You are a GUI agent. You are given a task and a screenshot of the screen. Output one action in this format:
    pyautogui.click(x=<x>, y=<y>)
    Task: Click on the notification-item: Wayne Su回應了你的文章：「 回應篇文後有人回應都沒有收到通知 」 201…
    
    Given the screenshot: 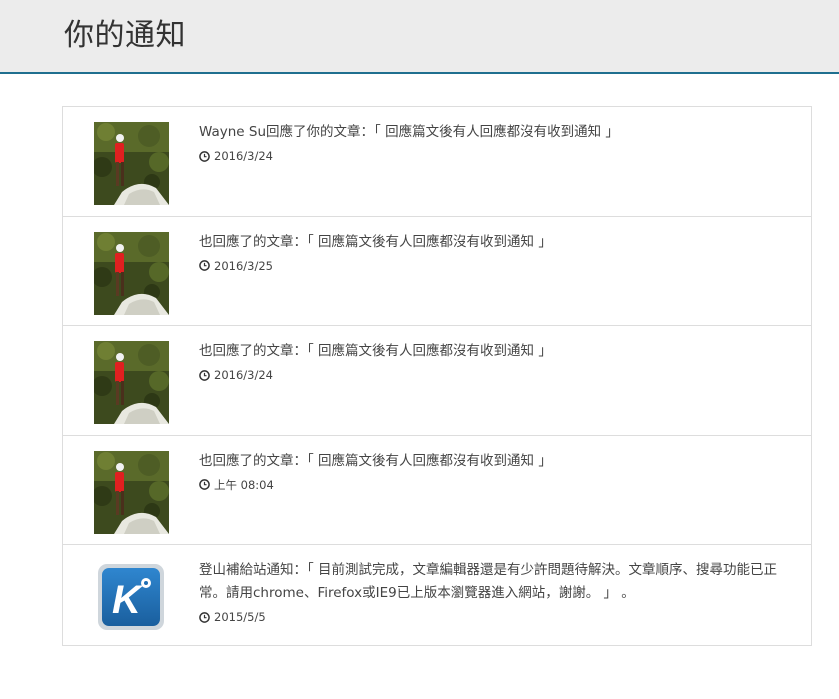 What is the action you would take?
    pyautogui.click(x=437, y=162)
    